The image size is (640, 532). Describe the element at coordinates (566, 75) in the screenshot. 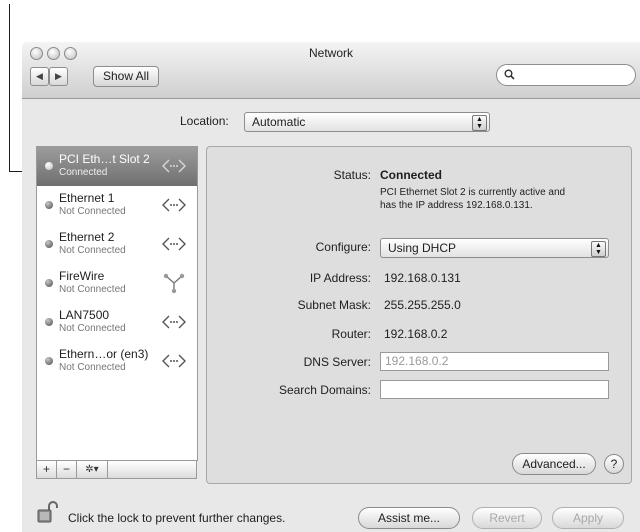

I see `search-field` at that location.